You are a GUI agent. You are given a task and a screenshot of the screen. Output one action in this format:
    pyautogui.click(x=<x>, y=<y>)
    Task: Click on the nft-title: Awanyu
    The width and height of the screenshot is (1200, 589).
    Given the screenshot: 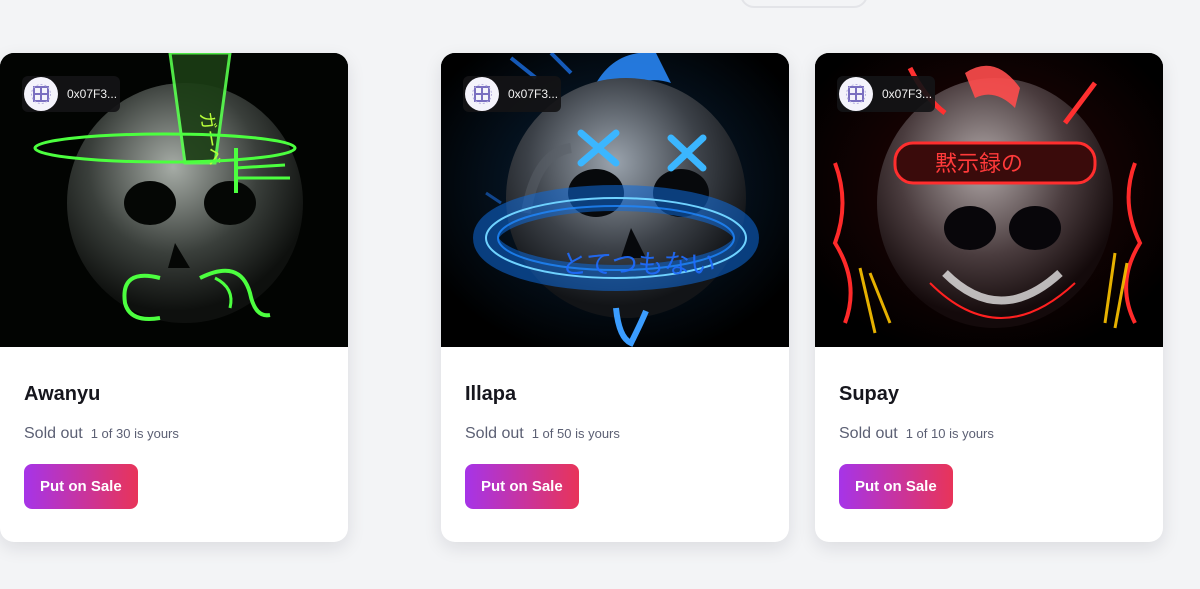 What is the action you would take?
    pyautogui.click(x=62, y=394)
    